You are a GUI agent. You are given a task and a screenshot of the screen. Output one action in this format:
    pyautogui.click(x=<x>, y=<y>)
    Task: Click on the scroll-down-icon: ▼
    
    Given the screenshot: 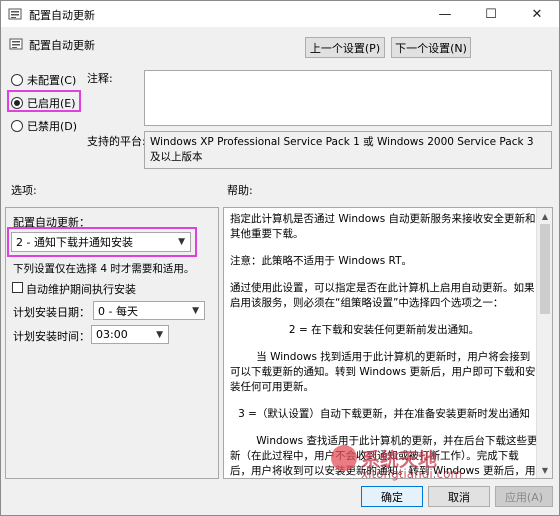 What is the action you would take?
    pyautogui.click(x=544, y=470)
    